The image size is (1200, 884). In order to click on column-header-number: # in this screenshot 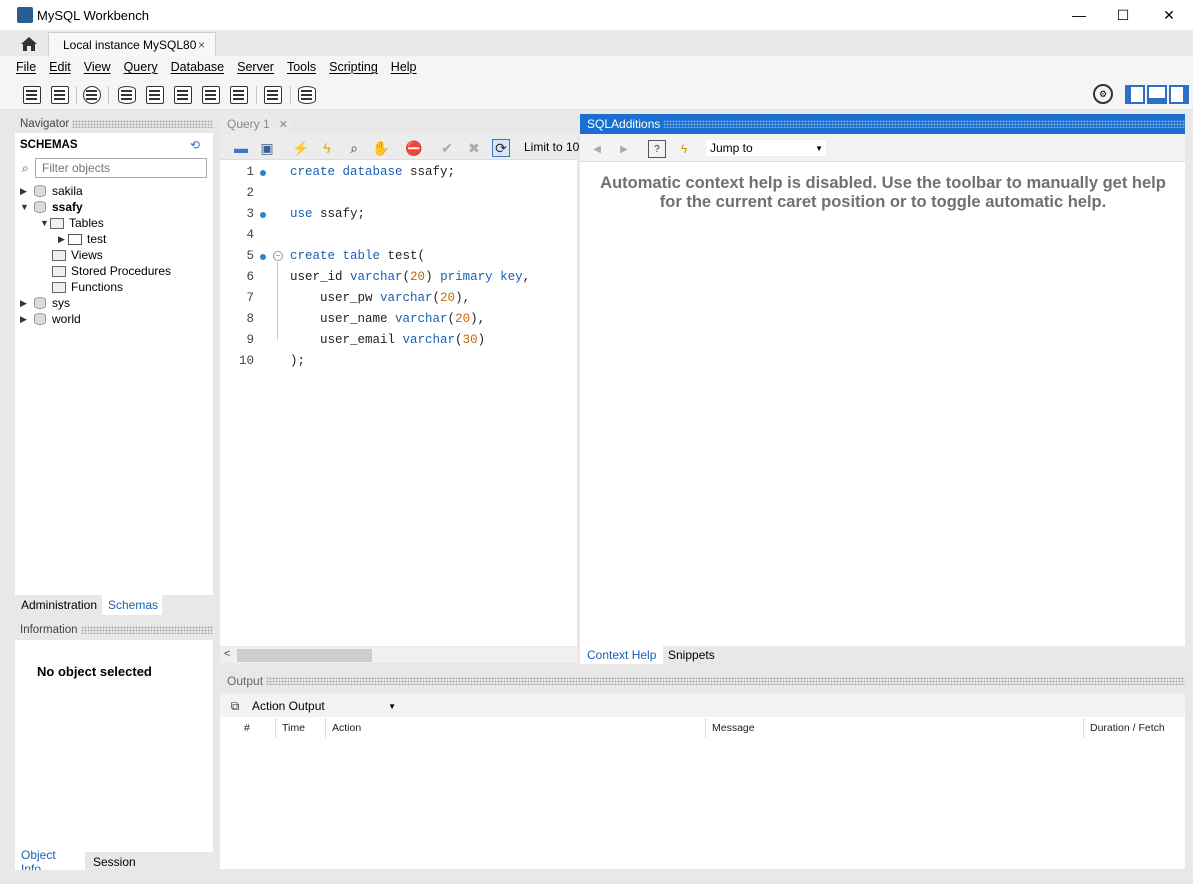, I will do `click(257, 728)`.